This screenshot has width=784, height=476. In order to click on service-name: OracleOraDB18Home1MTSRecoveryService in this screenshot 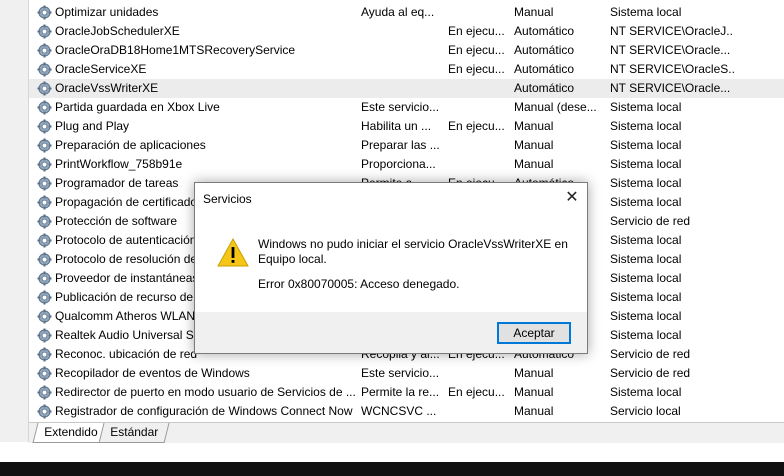, I will do `click(175, 50)`.